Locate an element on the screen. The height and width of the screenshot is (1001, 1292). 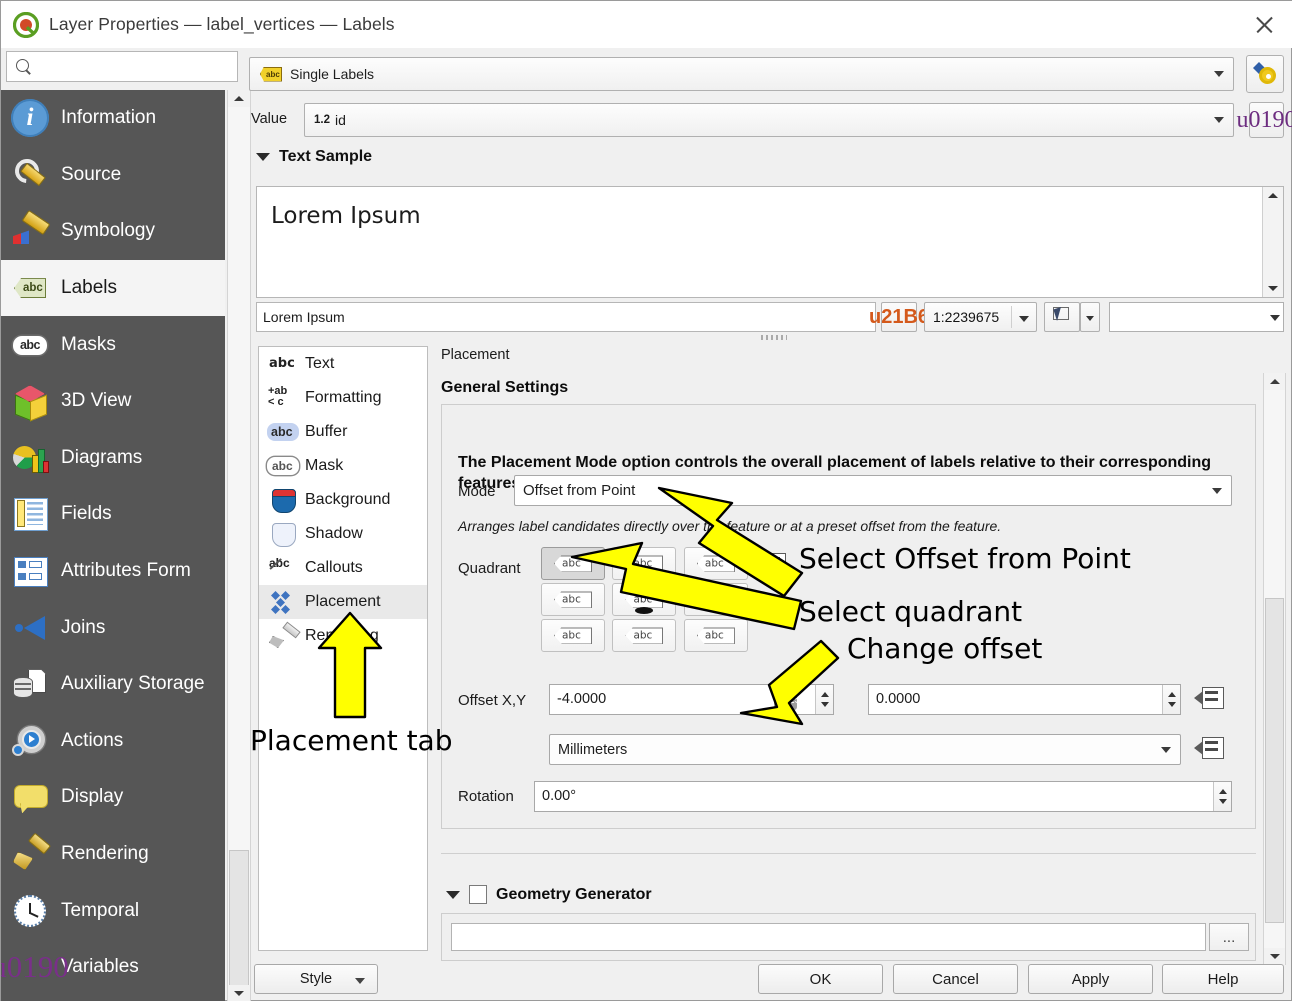
rotation-label: Rotation is located at coordinates (486, 796).